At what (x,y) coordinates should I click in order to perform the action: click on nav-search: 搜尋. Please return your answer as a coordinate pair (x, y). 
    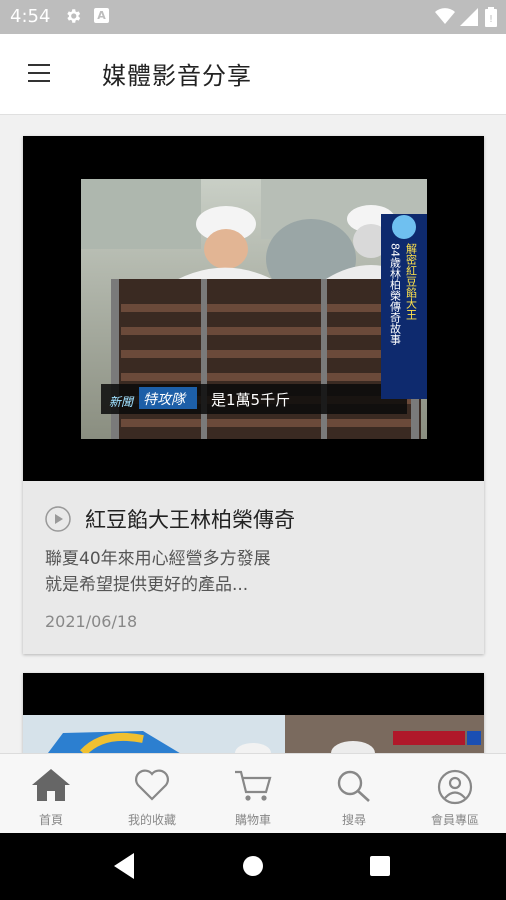
    Looking at the image, I should click on (354, 794).